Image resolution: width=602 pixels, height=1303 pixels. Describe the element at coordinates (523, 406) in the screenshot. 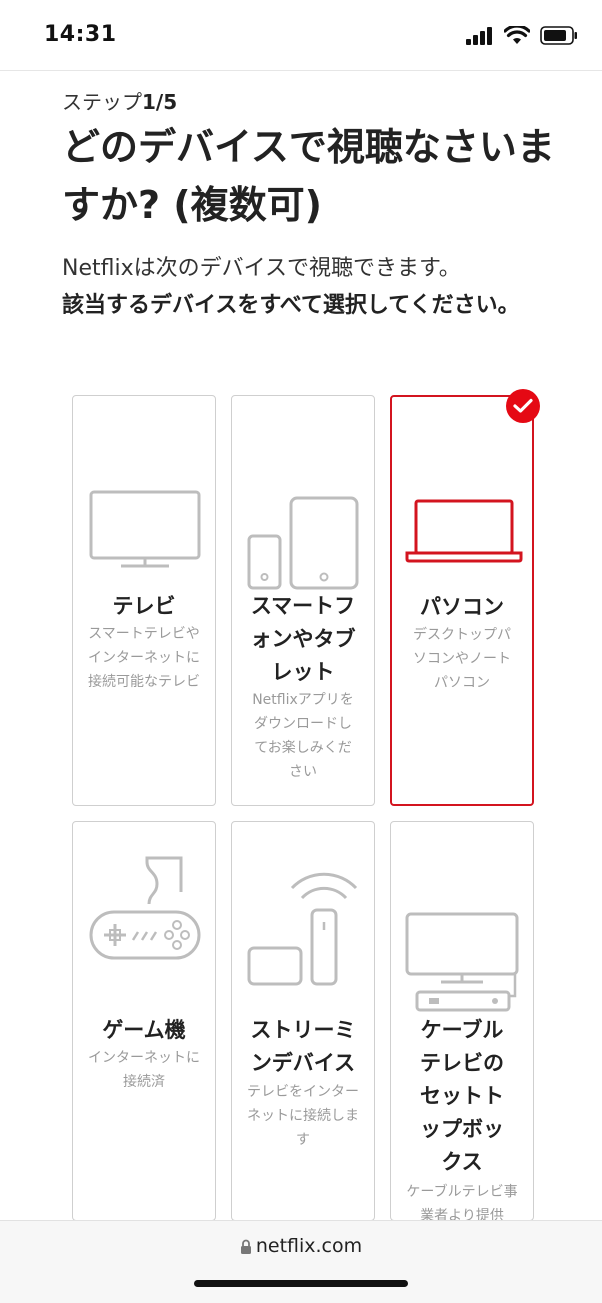

I see `selected-check-icon` at that location.